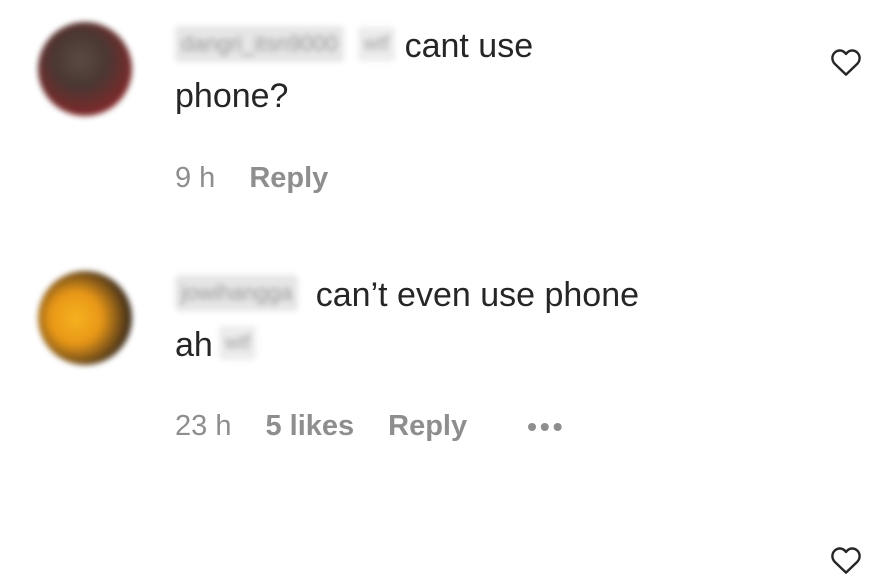 The width and height of the screenshot is (881, 575). What do you see at coordinates (475, 320) in the screenshot?
I see `comment-body: jowihangga can’t even use phone ah wtf` at bounding box center [475, 320].